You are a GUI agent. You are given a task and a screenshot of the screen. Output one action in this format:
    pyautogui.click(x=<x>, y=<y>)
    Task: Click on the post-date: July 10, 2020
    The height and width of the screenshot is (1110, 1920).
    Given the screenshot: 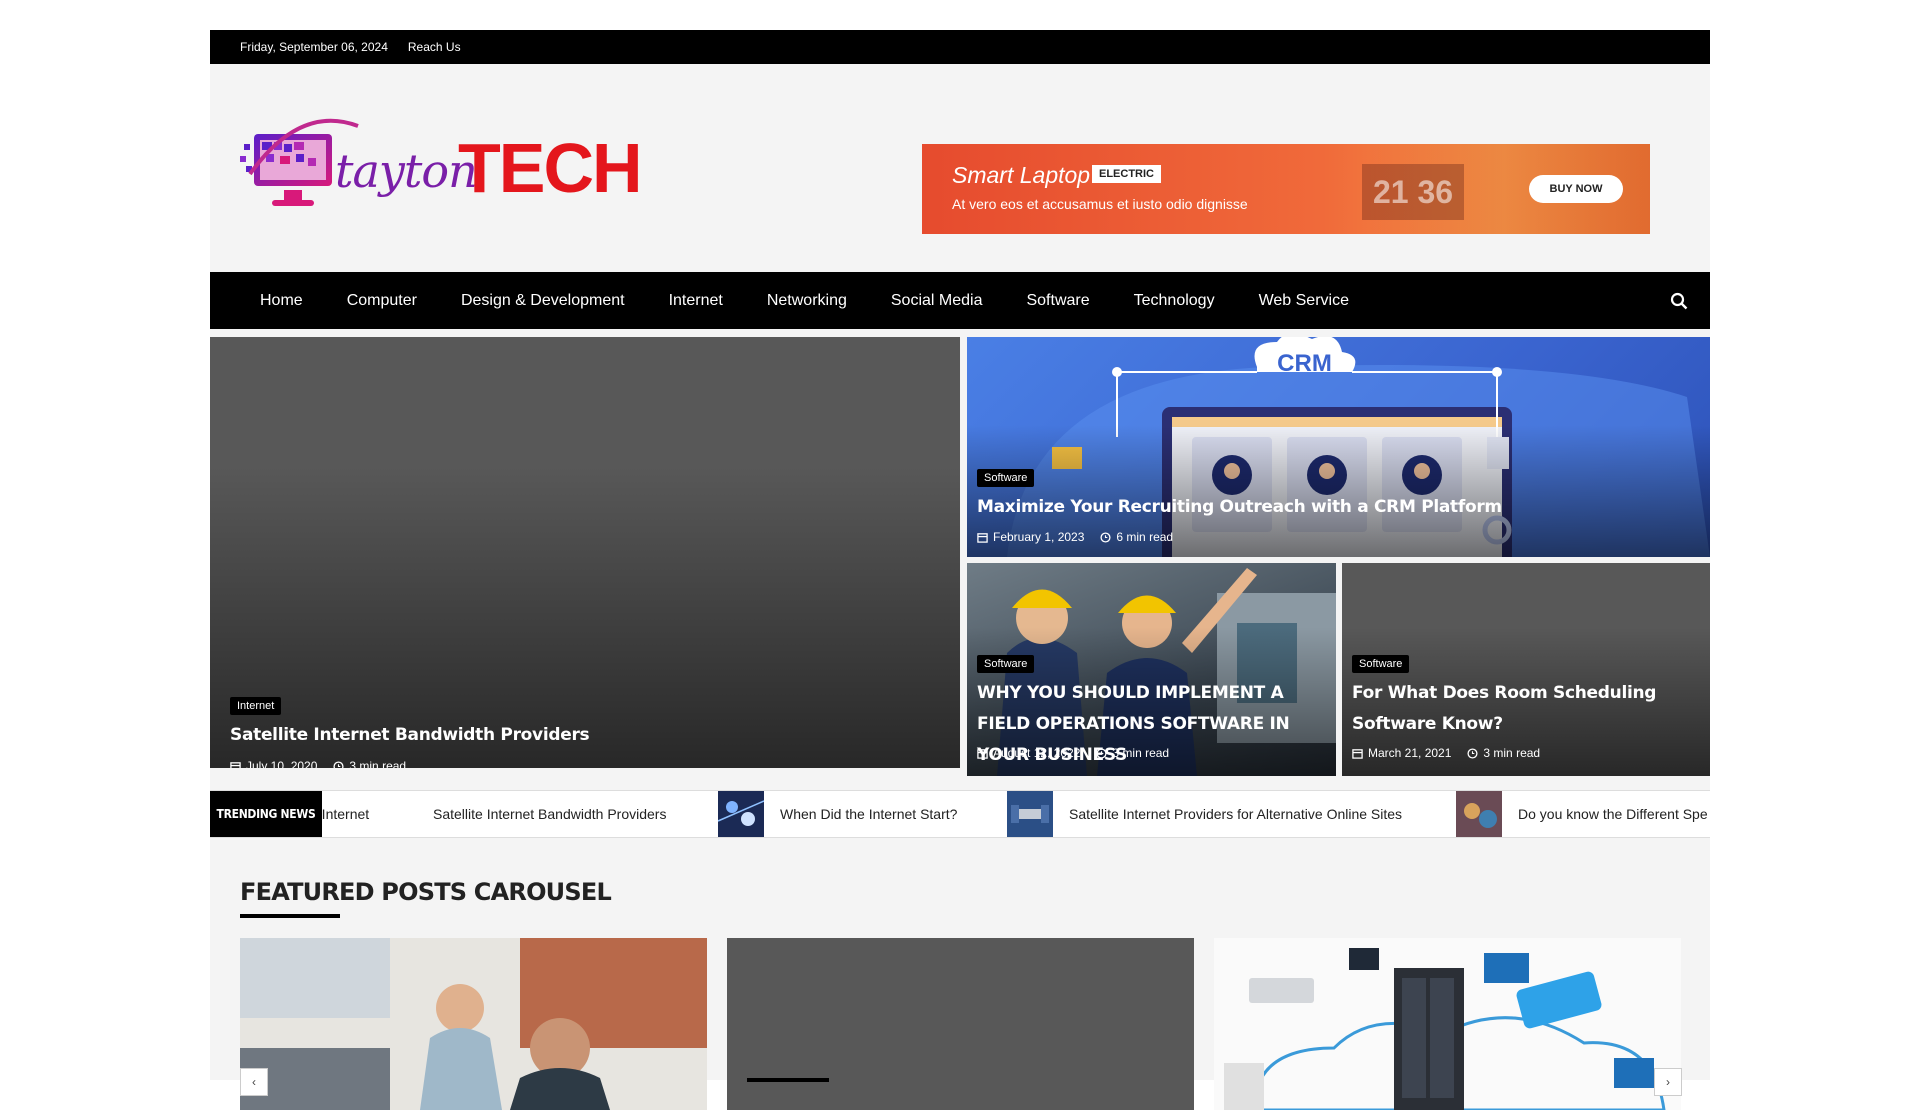 What is the action you would take?
    pyautogui.click(x=282, y=763)
    